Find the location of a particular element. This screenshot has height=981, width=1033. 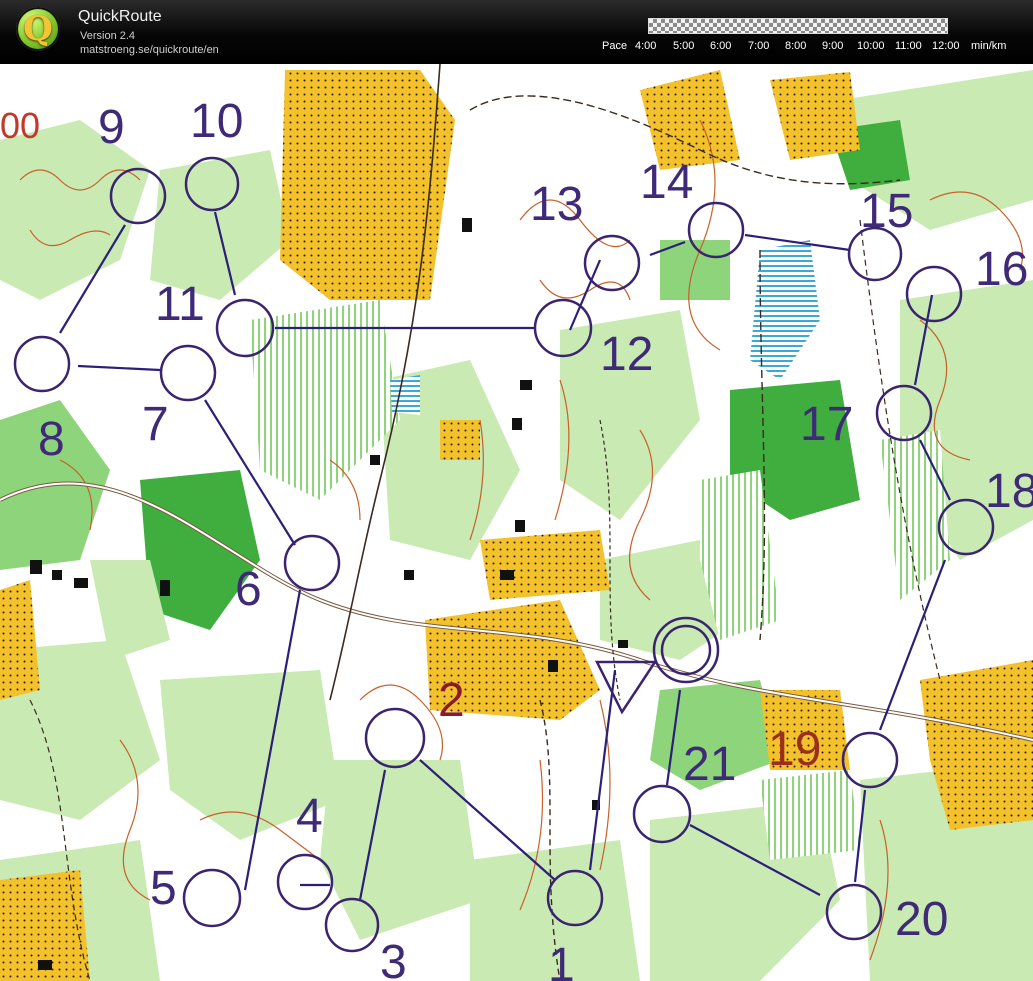

control-21: 21 is located at coordinates (709, 764).